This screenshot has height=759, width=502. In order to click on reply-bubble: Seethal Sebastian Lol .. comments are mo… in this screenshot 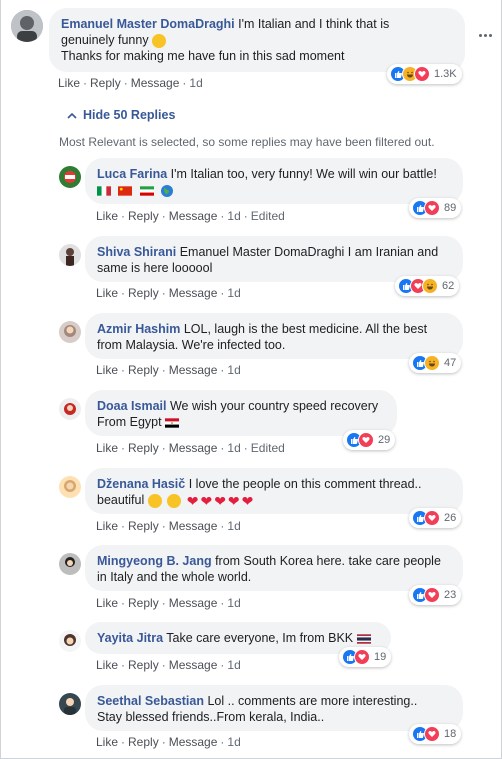, I will do `click(274, 708)`.